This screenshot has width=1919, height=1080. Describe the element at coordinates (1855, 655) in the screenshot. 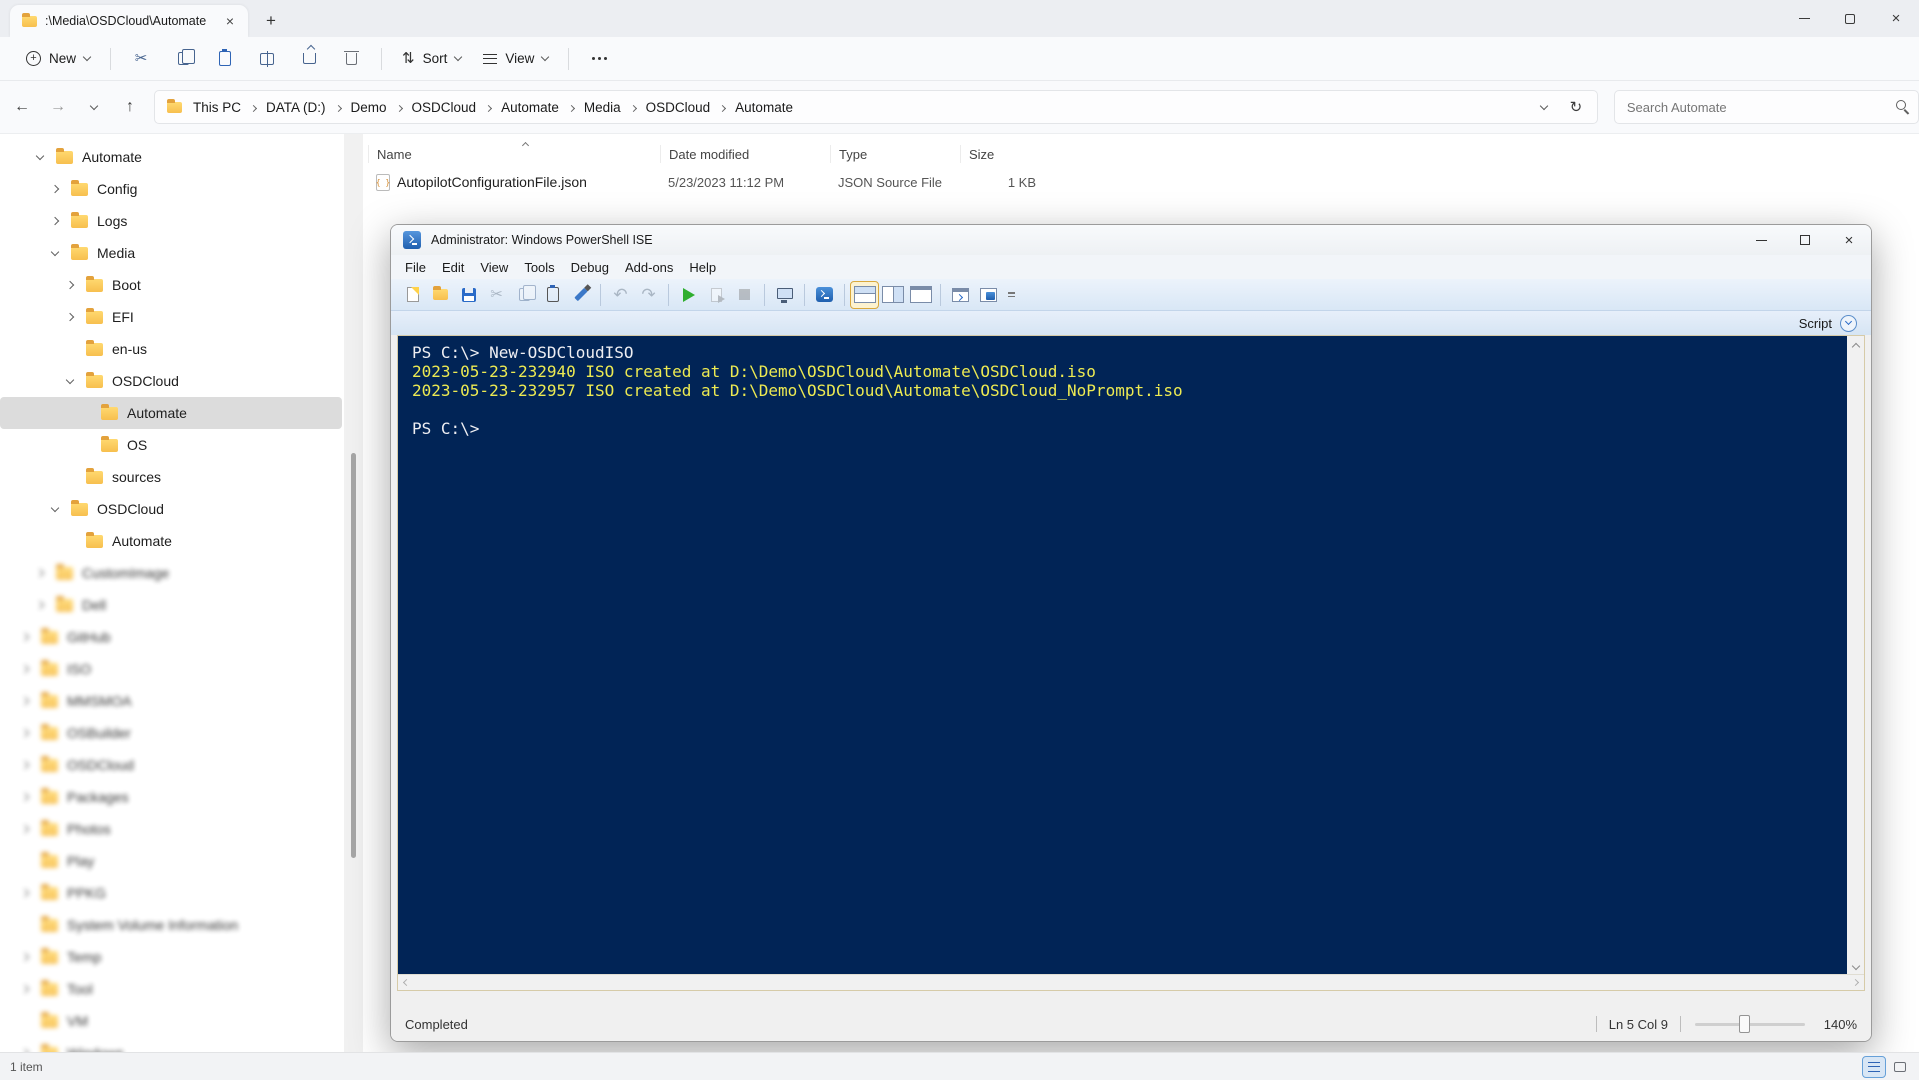

I see `console-vertical-scrollbar` at that location.